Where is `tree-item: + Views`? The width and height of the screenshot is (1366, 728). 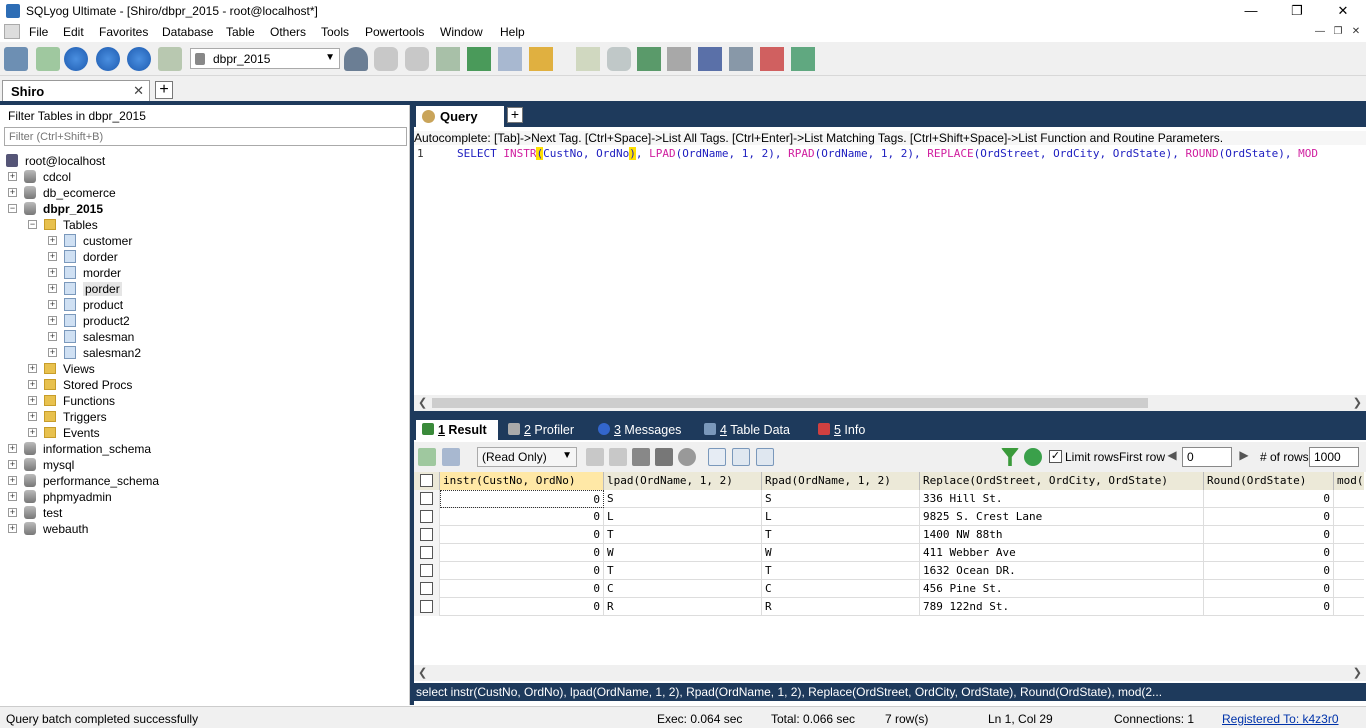 tree-item: + Views is located at coordinates (204, 369).